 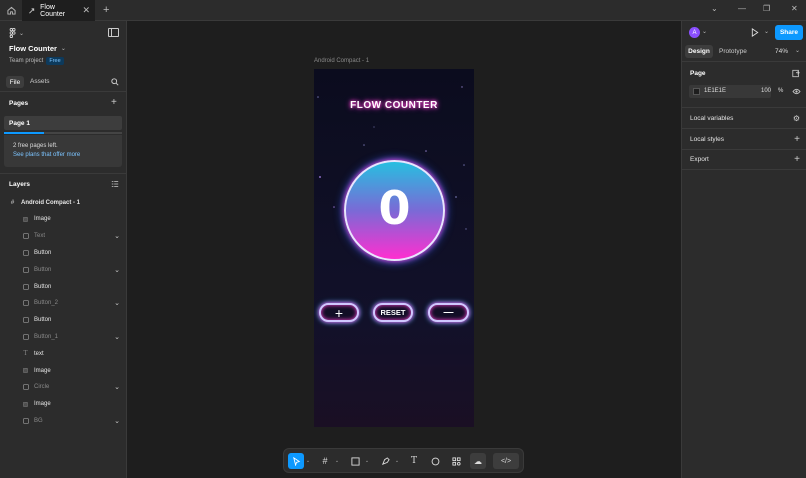 I want to click on layer-row: Circle ⌄, so click(x=63, y=387).